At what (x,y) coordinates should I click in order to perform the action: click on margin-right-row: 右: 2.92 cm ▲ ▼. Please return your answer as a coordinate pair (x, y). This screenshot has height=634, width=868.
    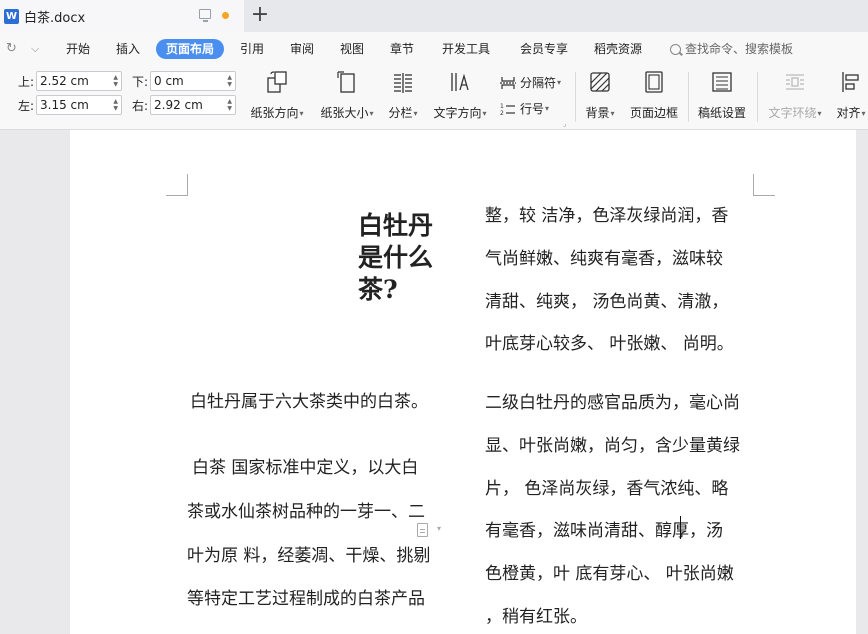
    Looking at the image, I should click on (184, 105).